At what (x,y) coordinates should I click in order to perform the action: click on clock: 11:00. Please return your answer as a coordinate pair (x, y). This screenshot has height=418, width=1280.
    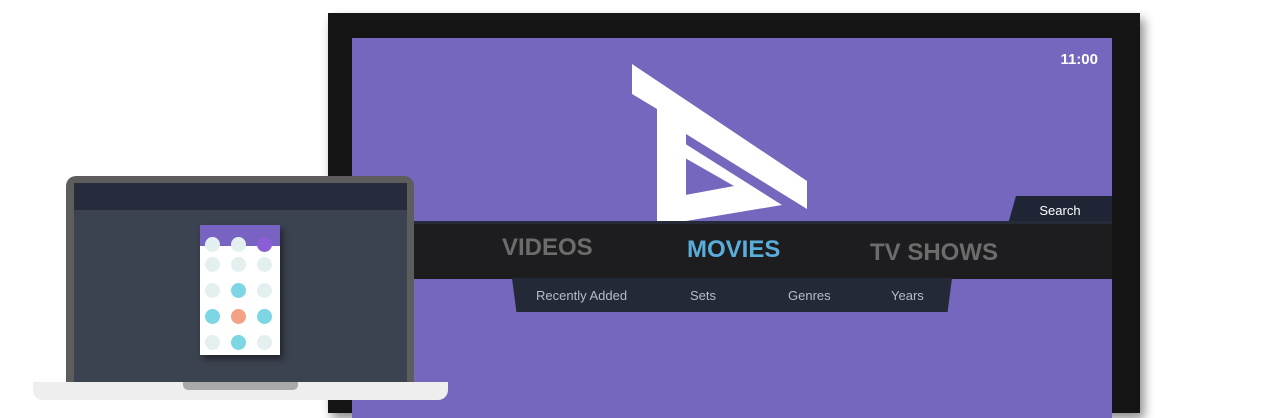
    Looking at the image, I should click on (1079, 59).